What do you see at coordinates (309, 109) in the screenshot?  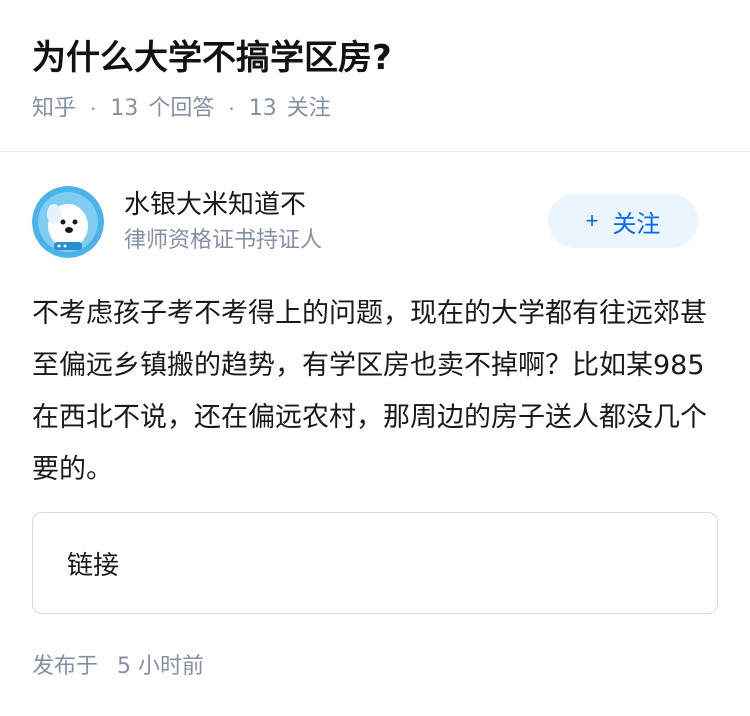 I see `followers-label: 关注` at bounding box center [309, 109].